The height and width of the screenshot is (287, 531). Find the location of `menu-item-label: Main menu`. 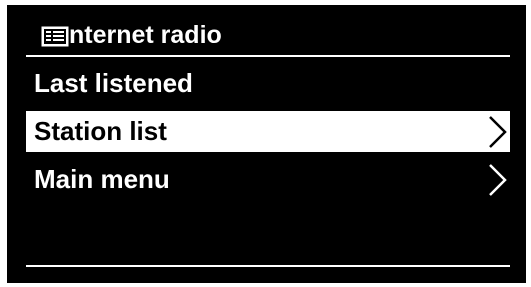

menu-item-label: Main menu is located at coordinates (102, 179).